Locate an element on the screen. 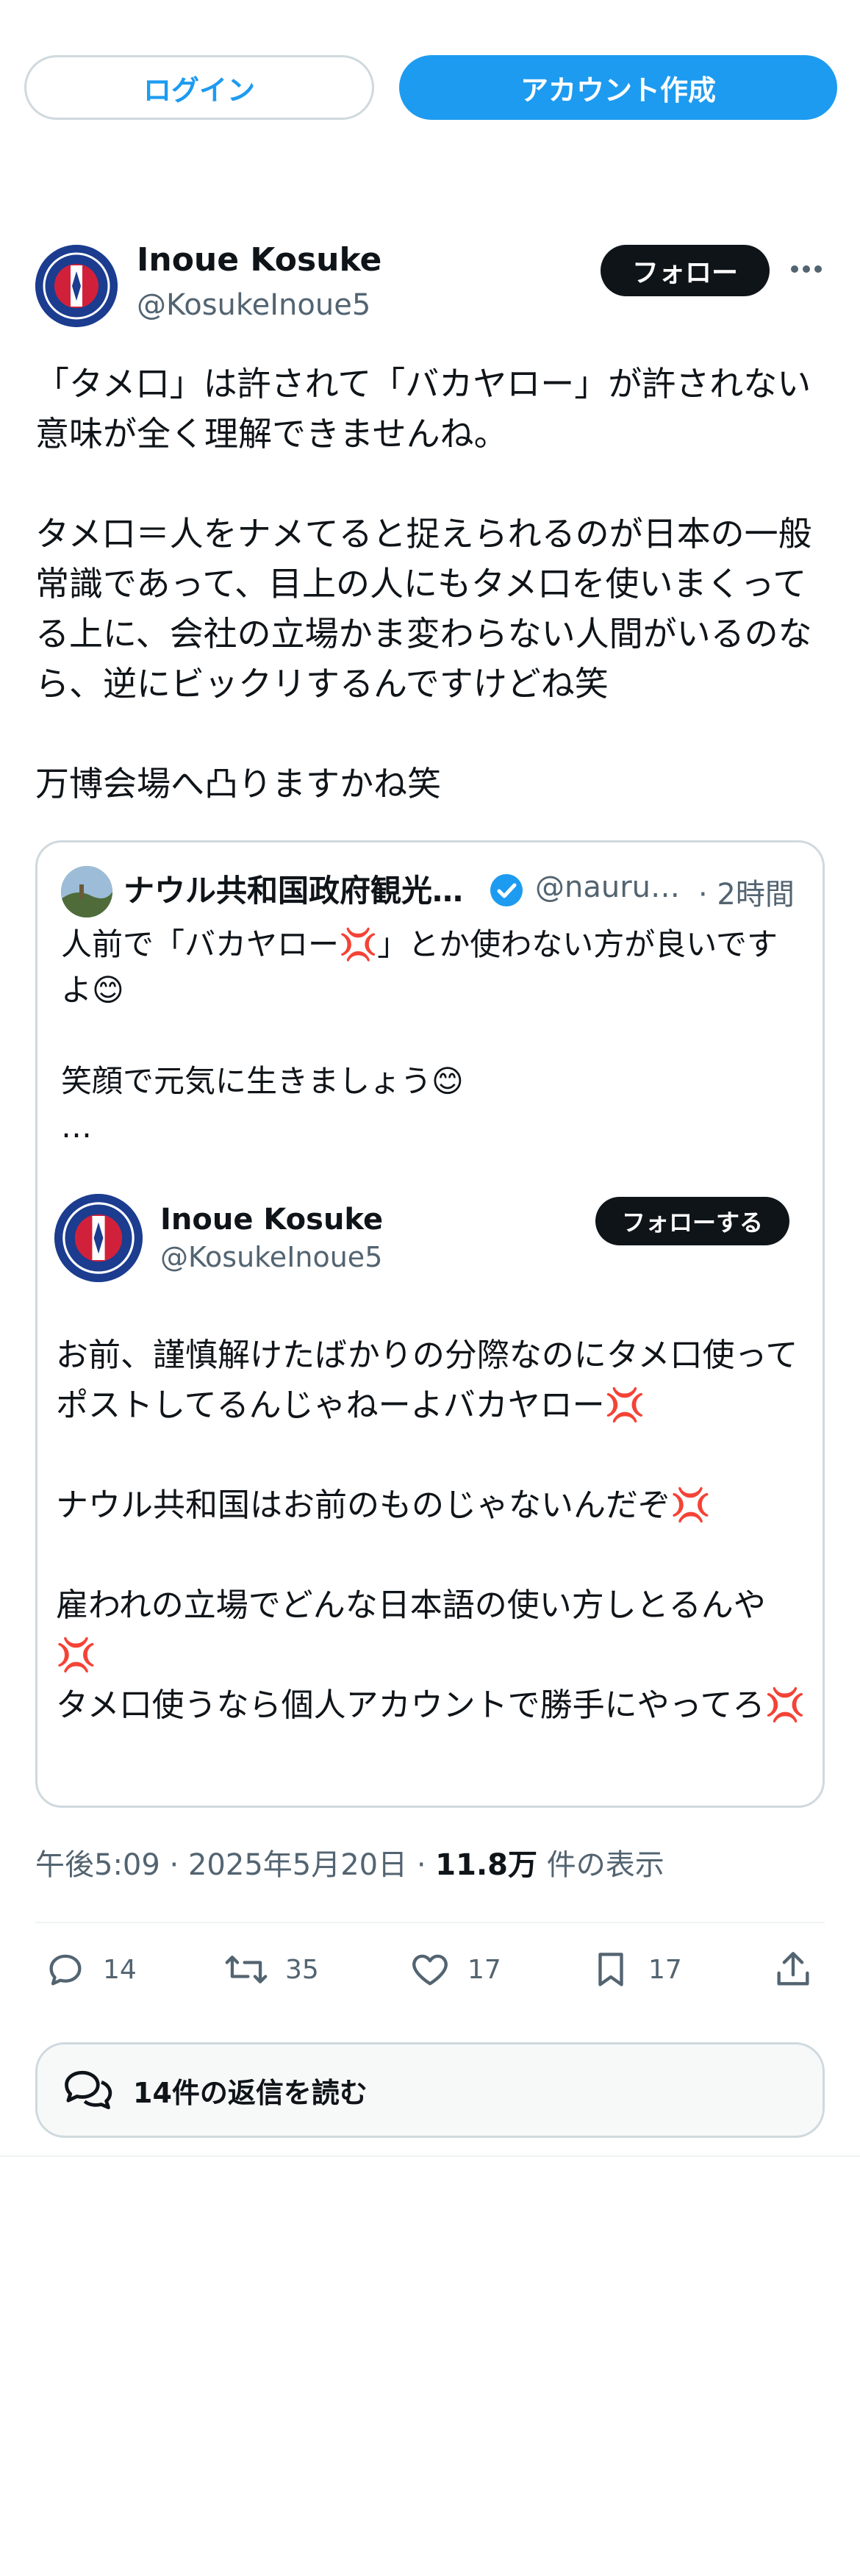  share-button is located at coordinates (793, 1969).